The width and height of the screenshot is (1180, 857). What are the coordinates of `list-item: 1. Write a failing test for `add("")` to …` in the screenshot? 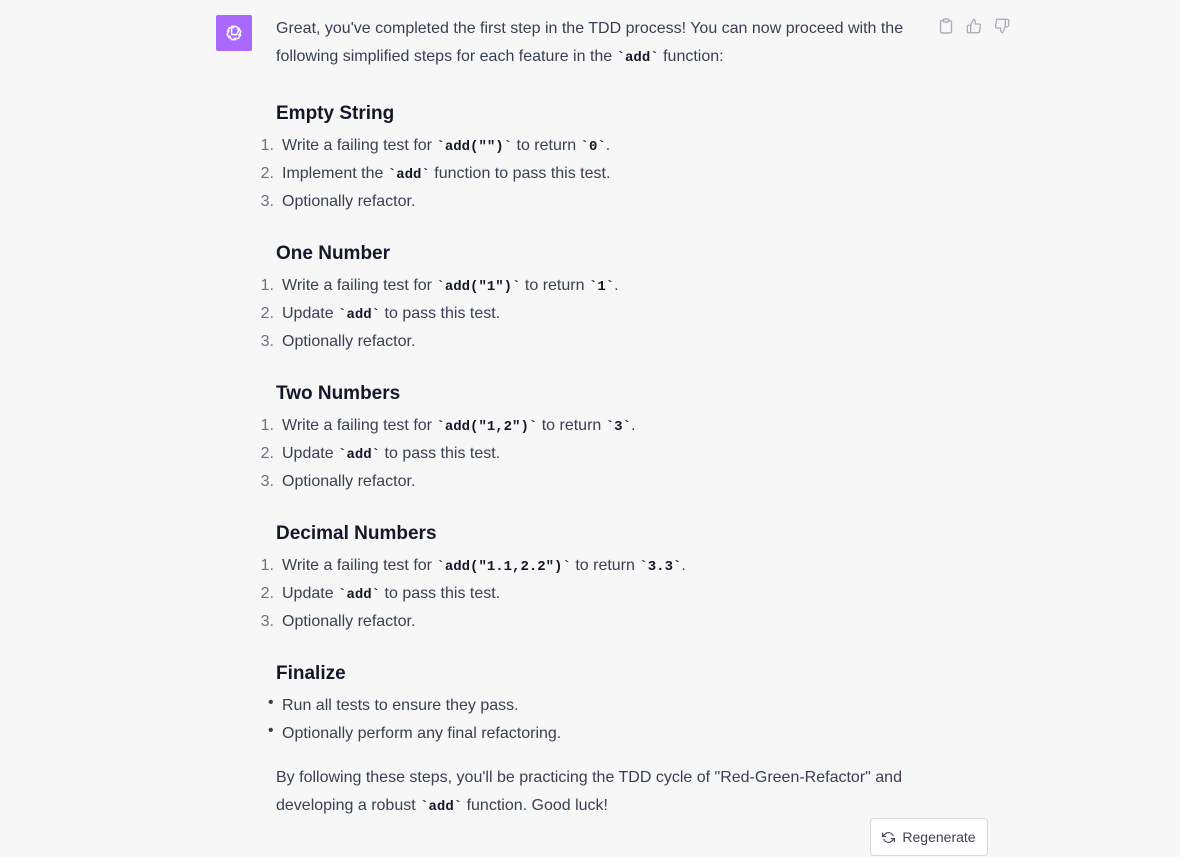 It's located at (435, 146).